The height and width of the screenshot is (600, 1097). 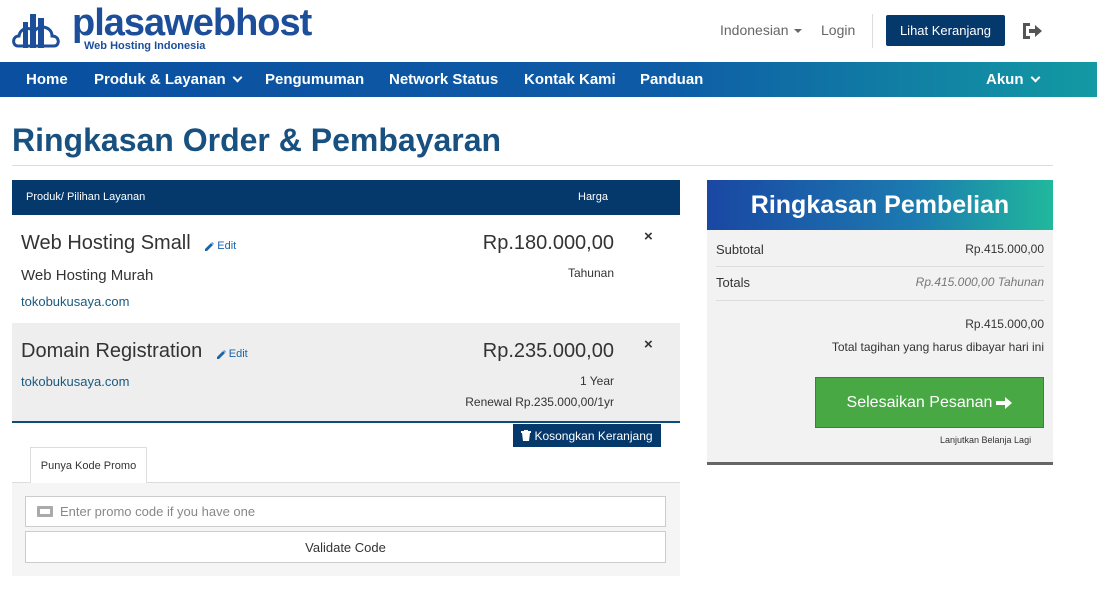 I want to click on view-cart-button: Lihat Keranjang, so click(x=945, y=30).